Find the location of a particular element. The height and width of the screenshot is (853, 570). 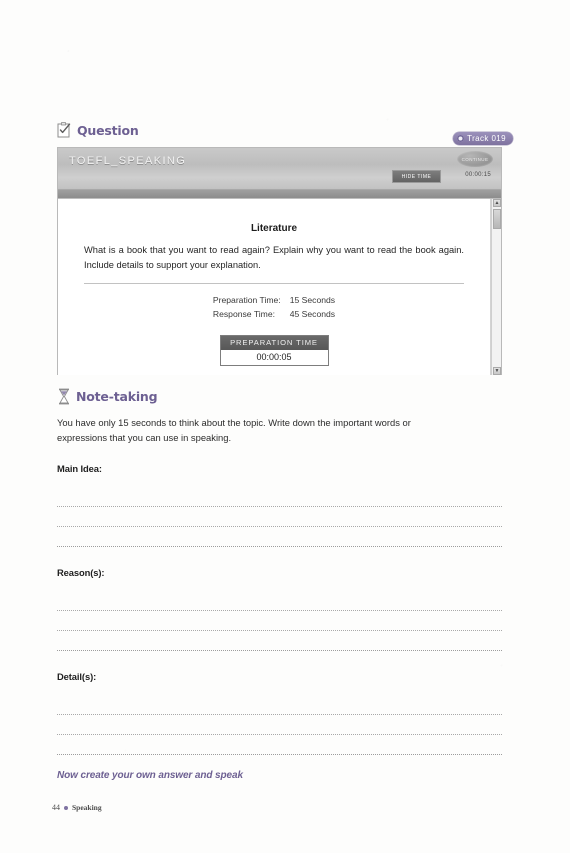

scroll-down-arrow-icon: ▼ is located at coordinates (497, 371).